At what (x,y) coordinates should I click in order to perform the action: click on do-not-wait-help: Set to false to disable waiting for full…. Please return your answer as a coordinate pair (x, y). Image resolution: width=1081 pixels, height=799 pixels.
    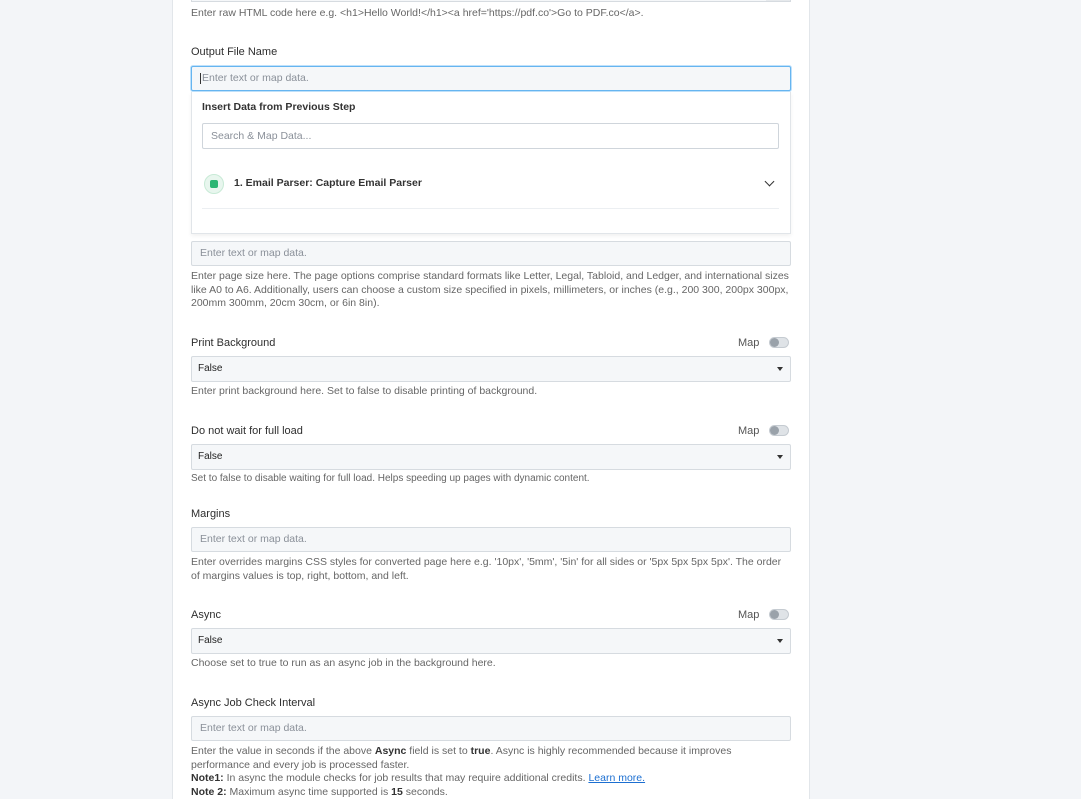
    Looking at the image, I should click on (390, 478).